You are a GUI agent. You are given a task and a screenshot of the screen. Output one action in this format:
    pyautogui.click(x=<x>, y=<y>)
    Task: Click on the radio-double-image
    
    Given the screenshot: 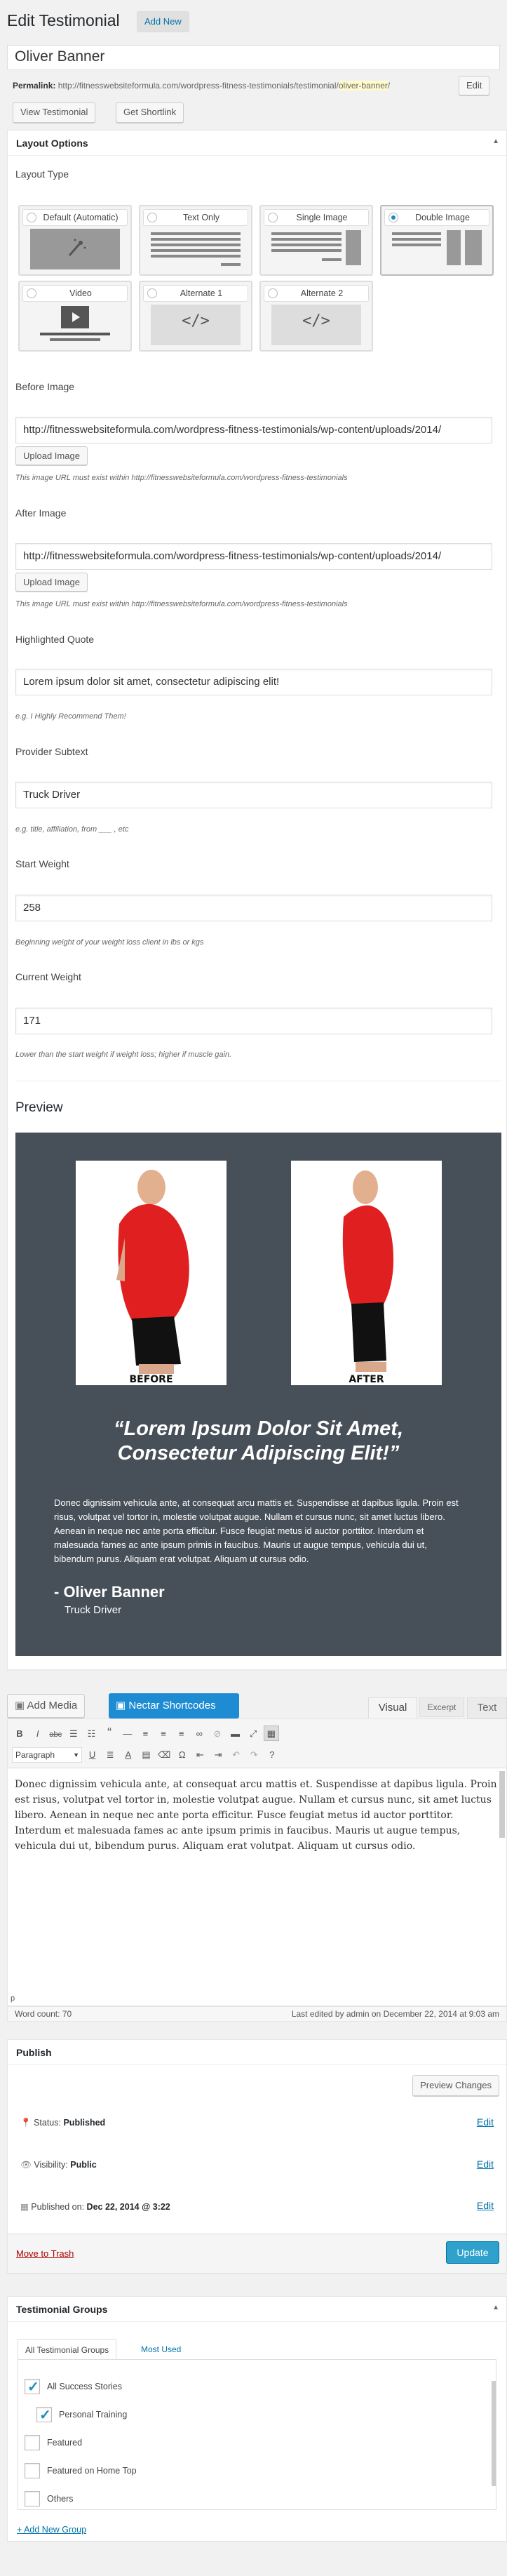 What is the action you would take?
    pyautogui.click(x=393, y=217)
    